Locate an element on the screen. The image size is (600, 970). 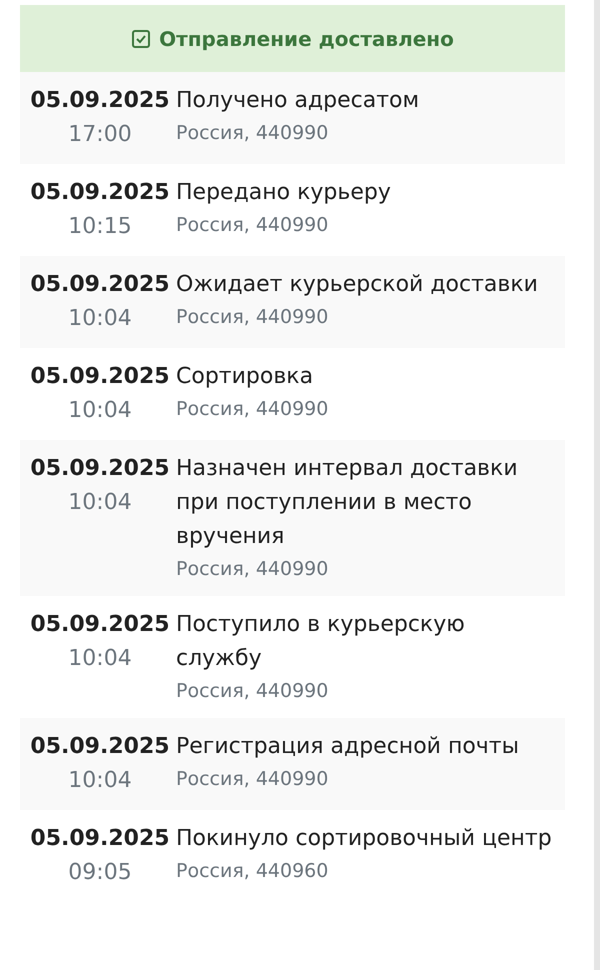
event-time: 10:15 is located at coordinates (100, 227).